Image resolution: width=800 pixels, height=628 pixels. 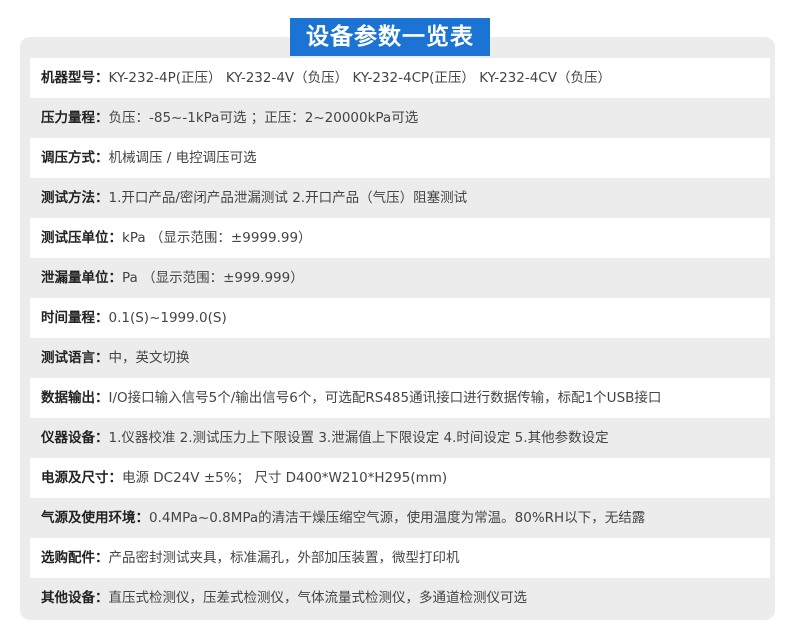 What do you see at coordinates (167, 318) in the screenshot?
I see `row-value: 0.1(S)~1999.0(S)` at bounding box center [167, 318].